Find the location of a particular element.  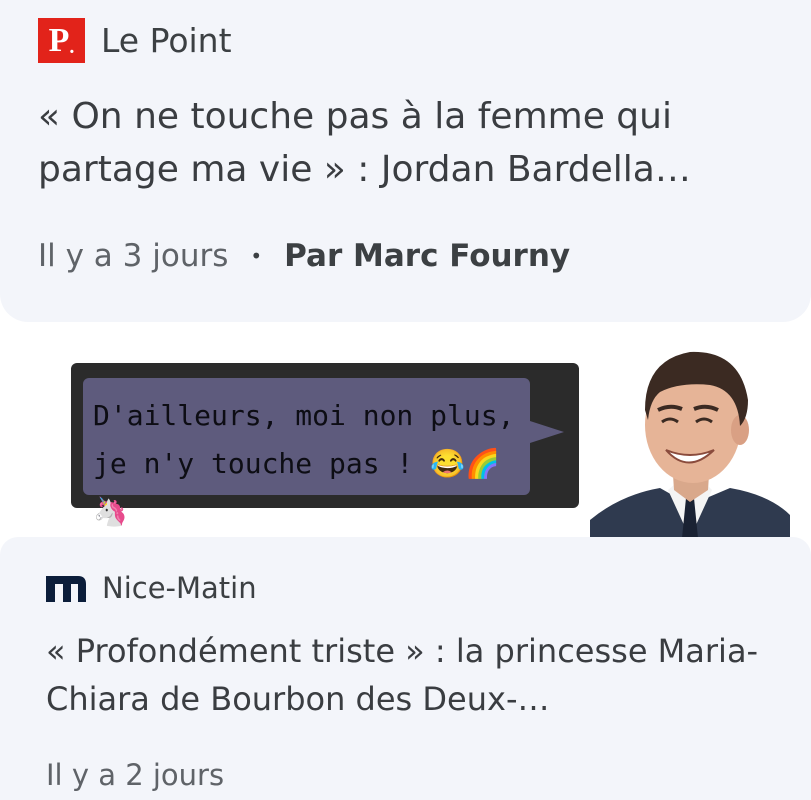

speech-bubble-tail is located at coordinates (547, 432).